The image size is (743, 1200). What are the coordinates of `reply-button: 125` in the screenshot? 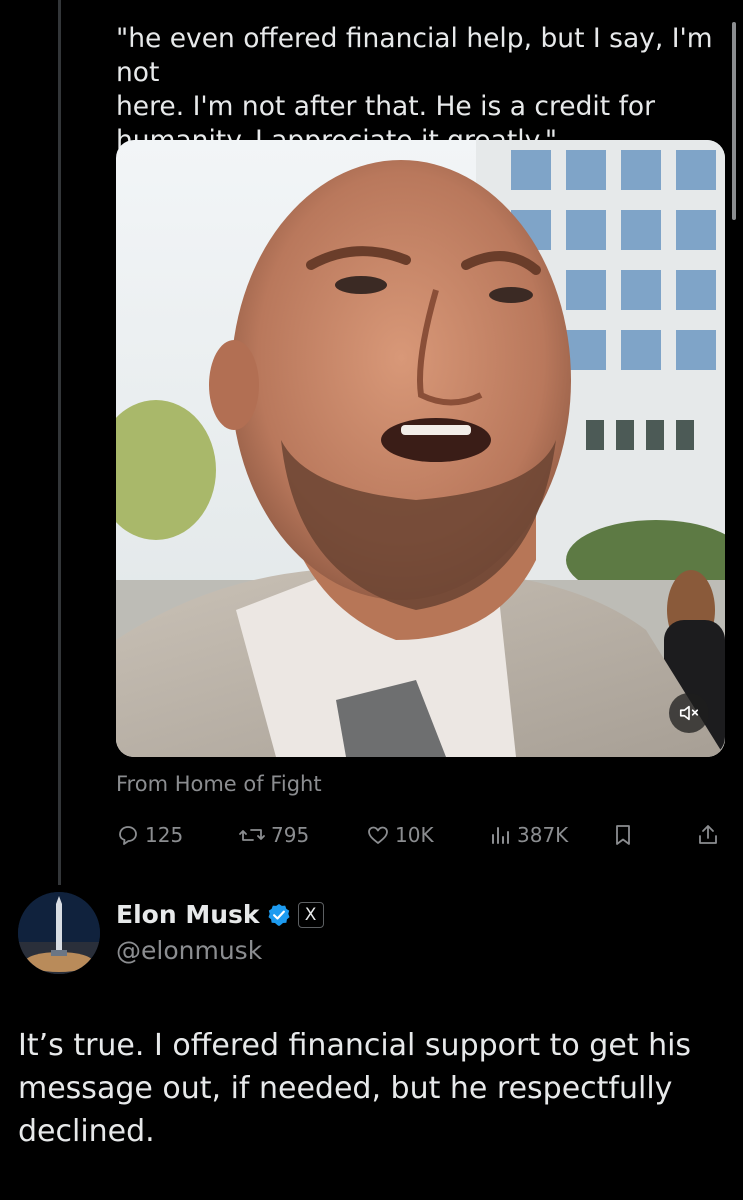 It's located at (149, 835).